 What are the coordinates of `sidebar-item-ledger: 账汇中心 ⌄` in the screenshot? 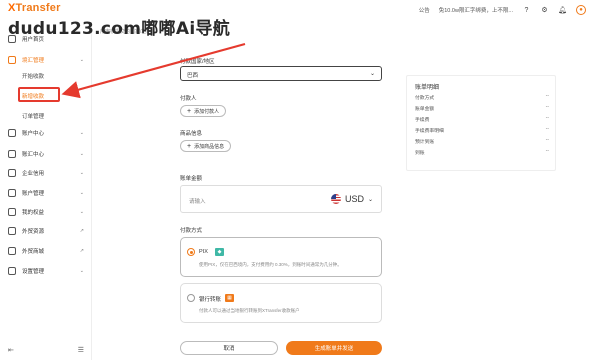 It's located at (46, 154).